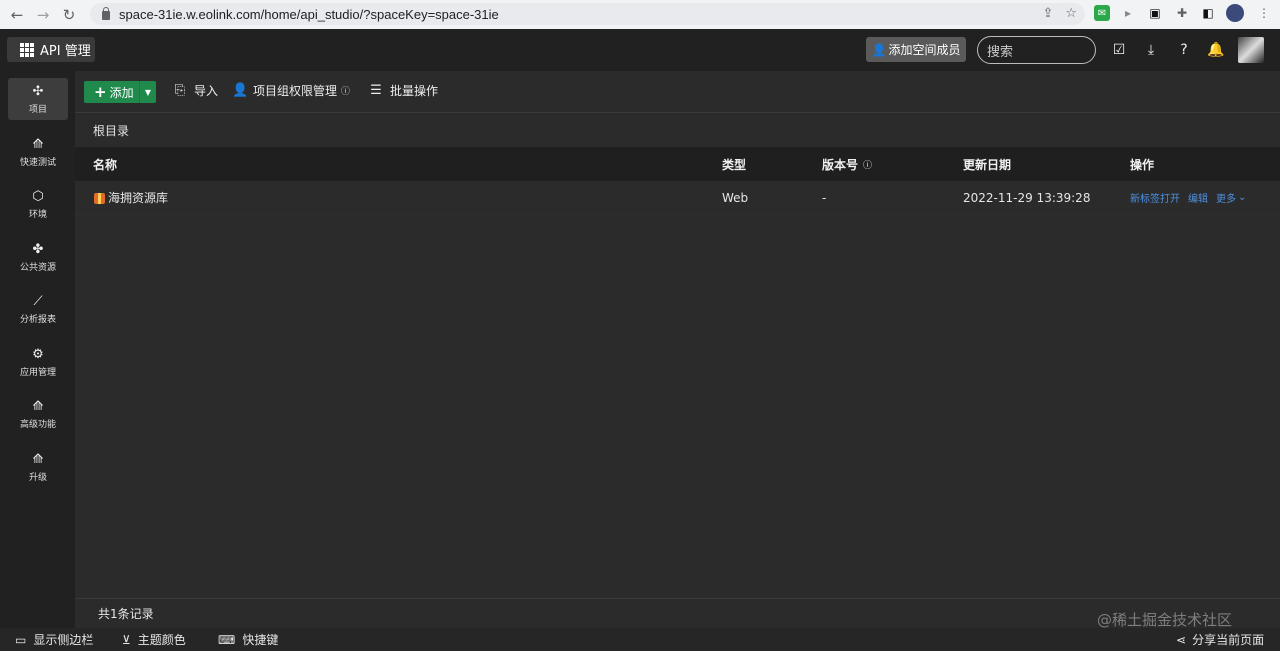 This screenshot has width=1280, height=651. What do you see at coordinates (1242, 197) in the screenshot?
I see `chevron-down-icon: ⌄` at bounding box center [1242, 197].